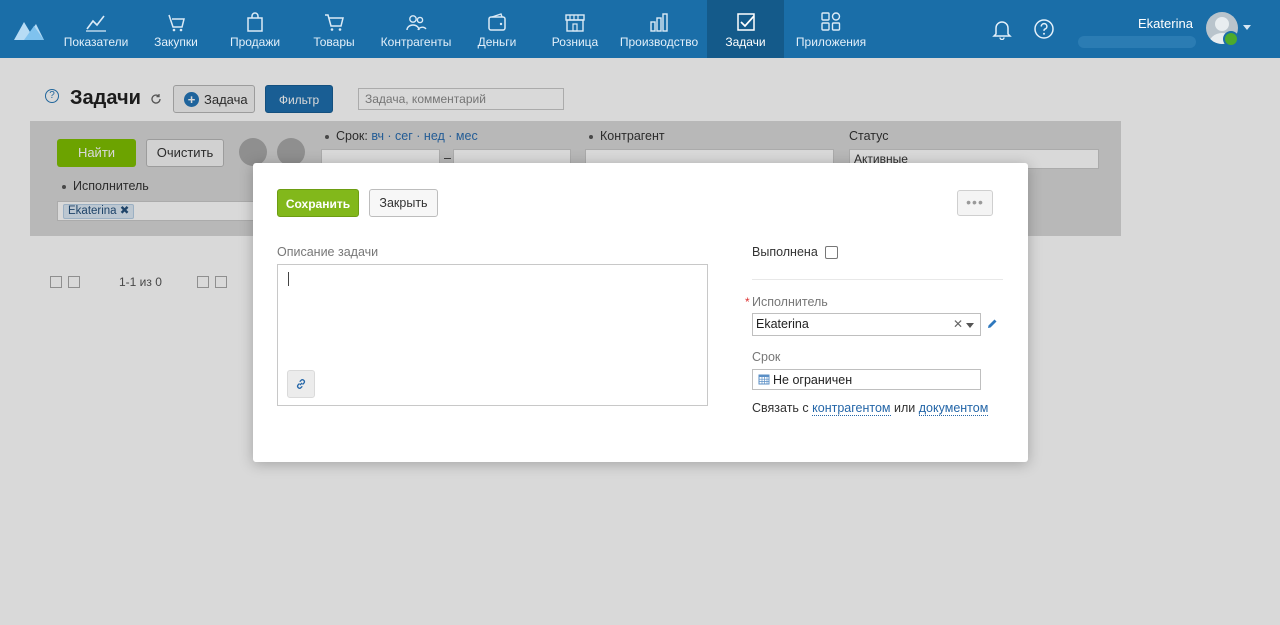 The height and width of the screenshot is (625, 1280). Describe the element at coordinates (851, 408) in the screenshot. I see `link-counterparty: контрагентом` at that location.